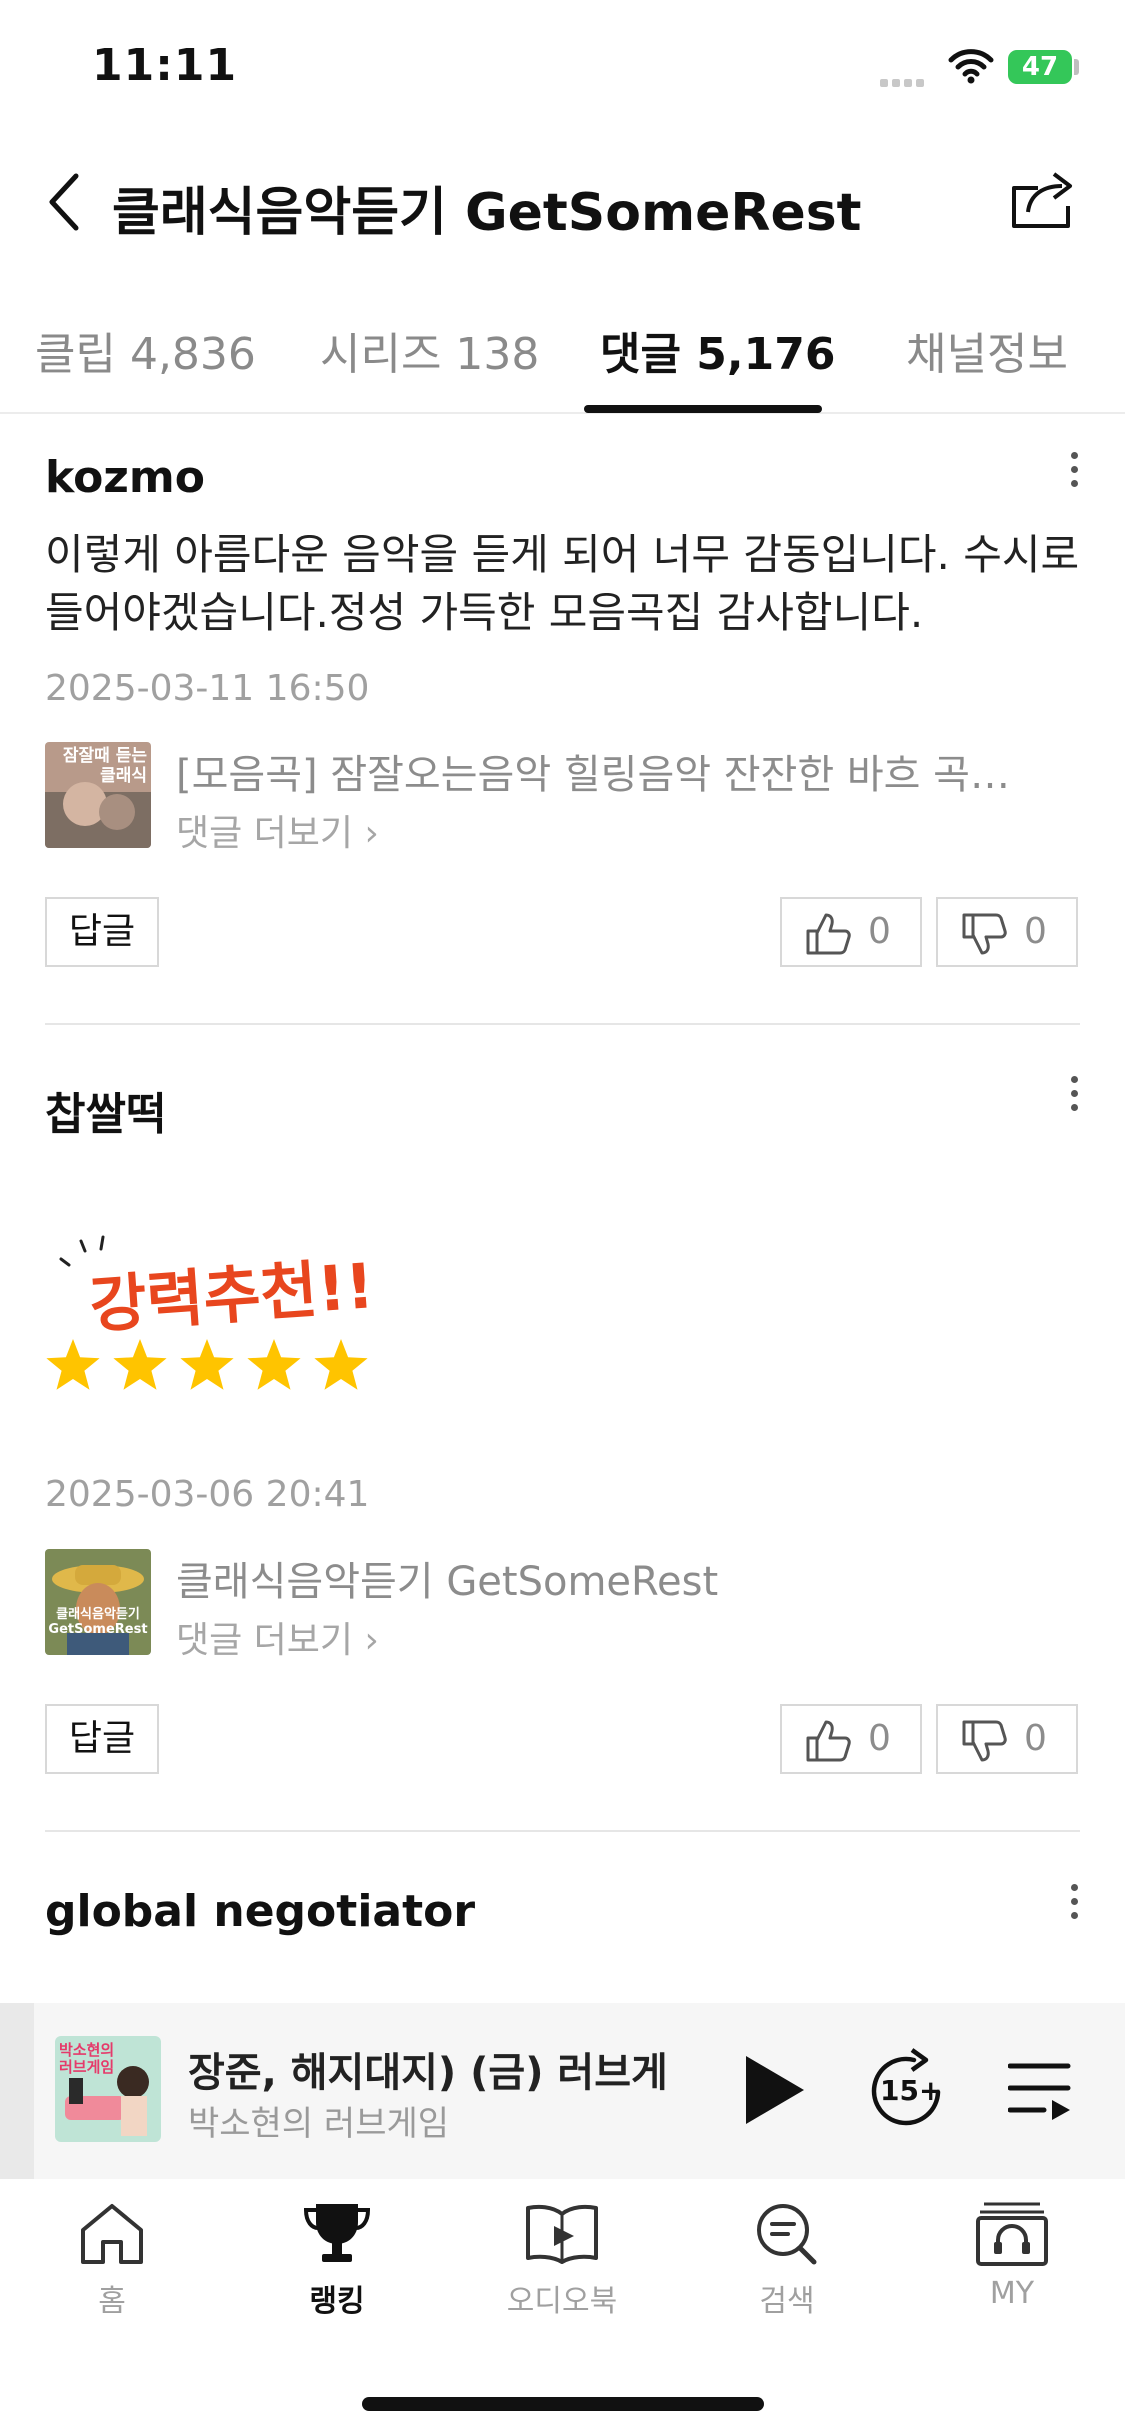  I want to click on my-icon, so click(1012, 2234).